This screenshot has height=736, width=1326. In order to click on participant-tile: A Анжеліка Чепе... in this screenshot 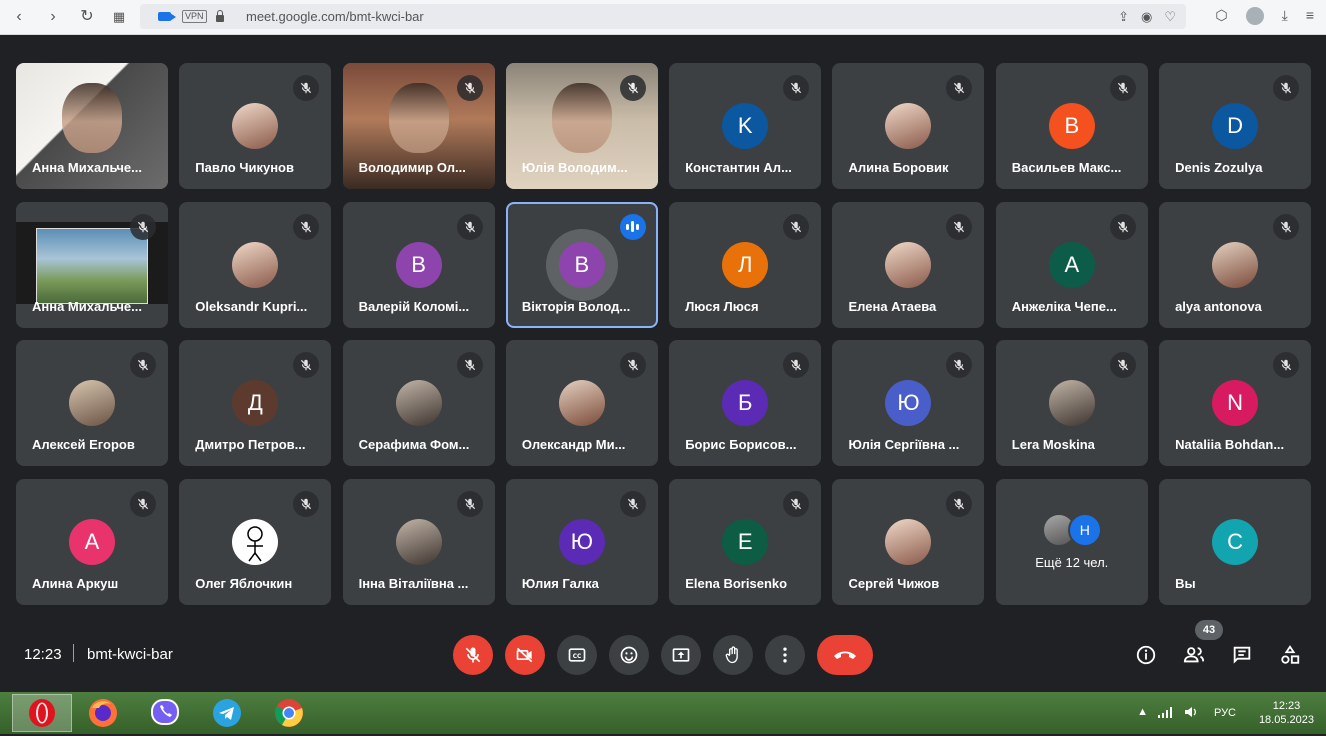, I will do `click(1071, 264)`.